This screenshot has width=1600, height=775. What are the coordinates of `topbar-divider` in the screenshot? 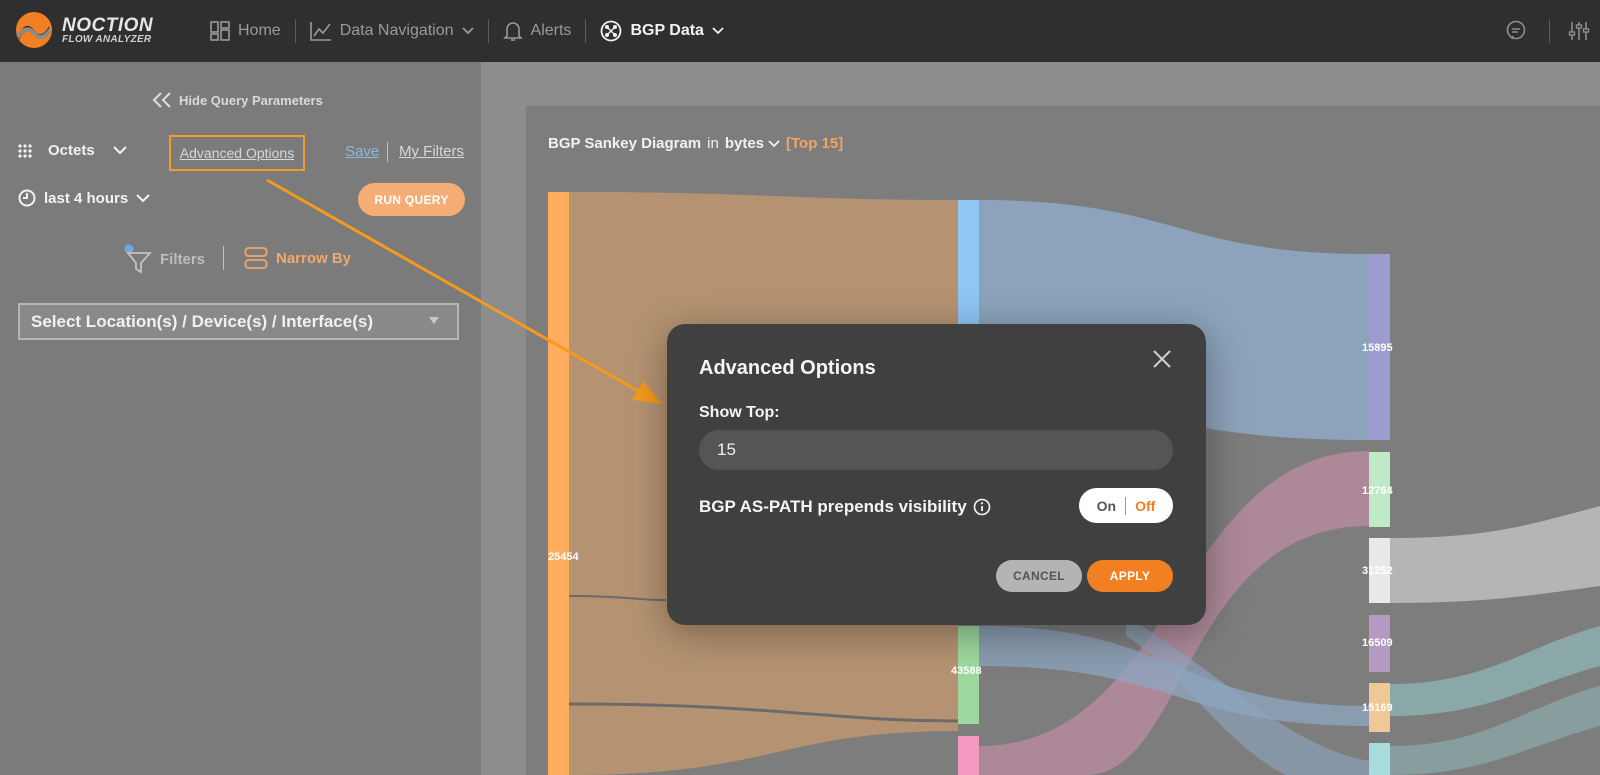 It's located at (1549, 31).